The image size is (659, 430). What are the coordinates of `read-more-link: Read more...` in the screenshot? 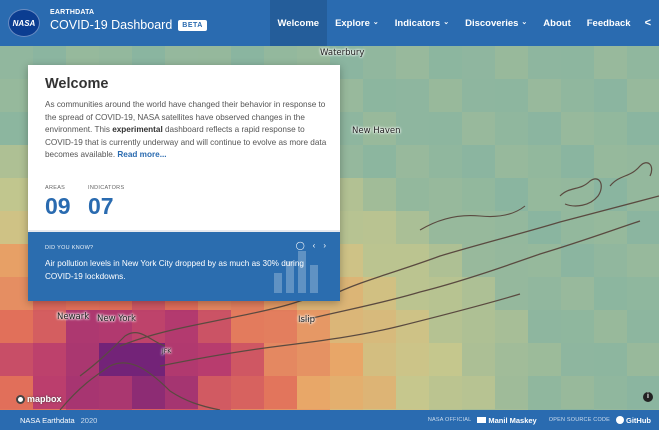 It's located at (141, 154).